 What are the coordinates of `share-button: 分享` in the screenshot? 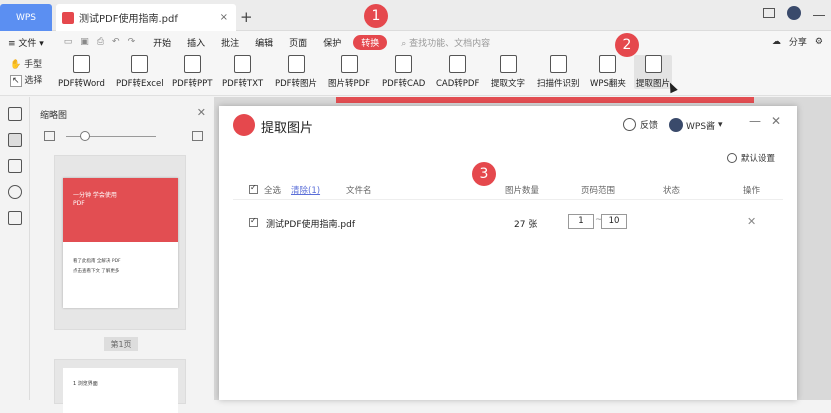 It's located at (798, 41).